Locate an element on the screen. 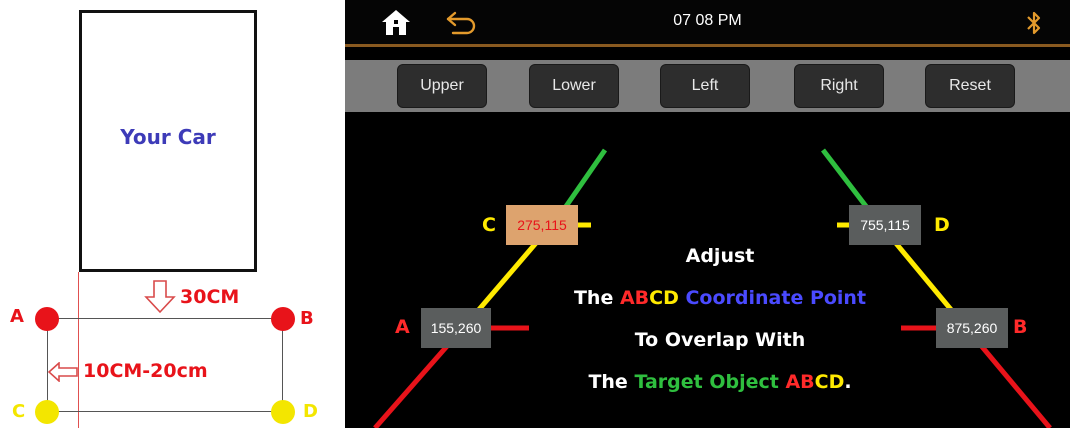 This screenshot has width=1070, height=428. left-arrow-icon is located at coordinates (63, 372).